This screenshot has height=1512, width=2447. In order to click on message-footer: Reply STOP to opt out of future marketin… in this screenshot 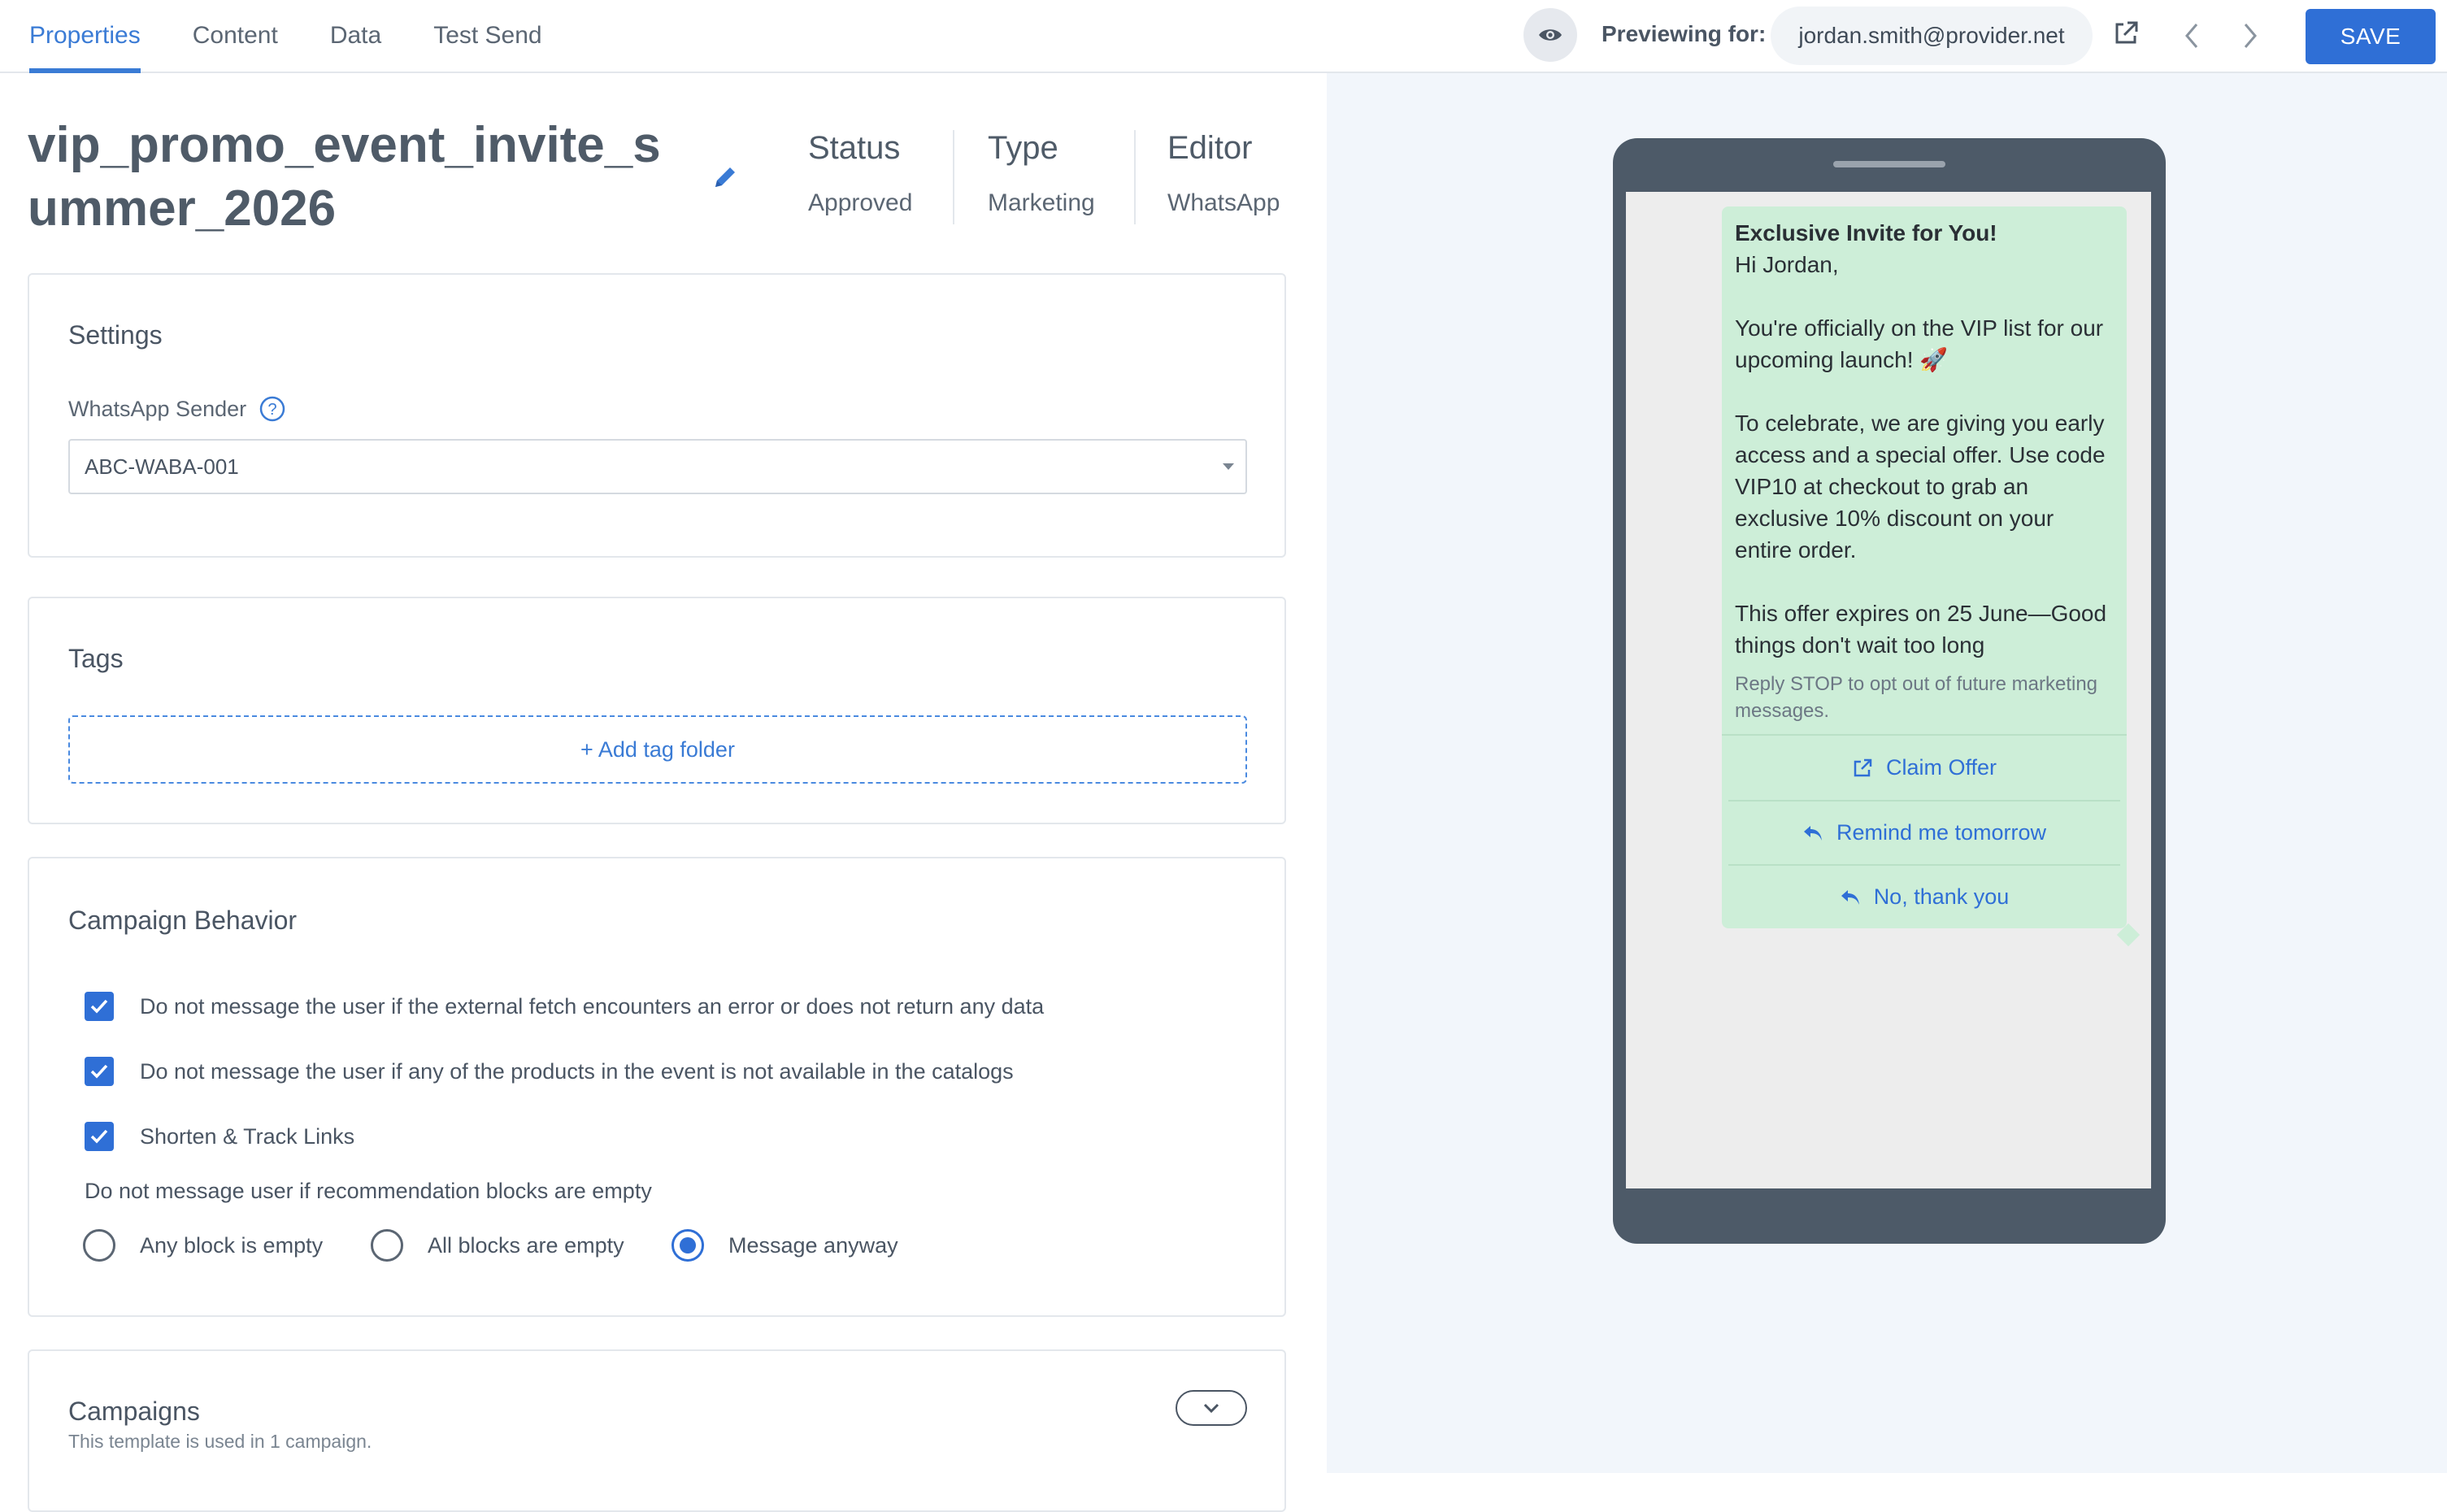, I will do `click(1917, 697)`.